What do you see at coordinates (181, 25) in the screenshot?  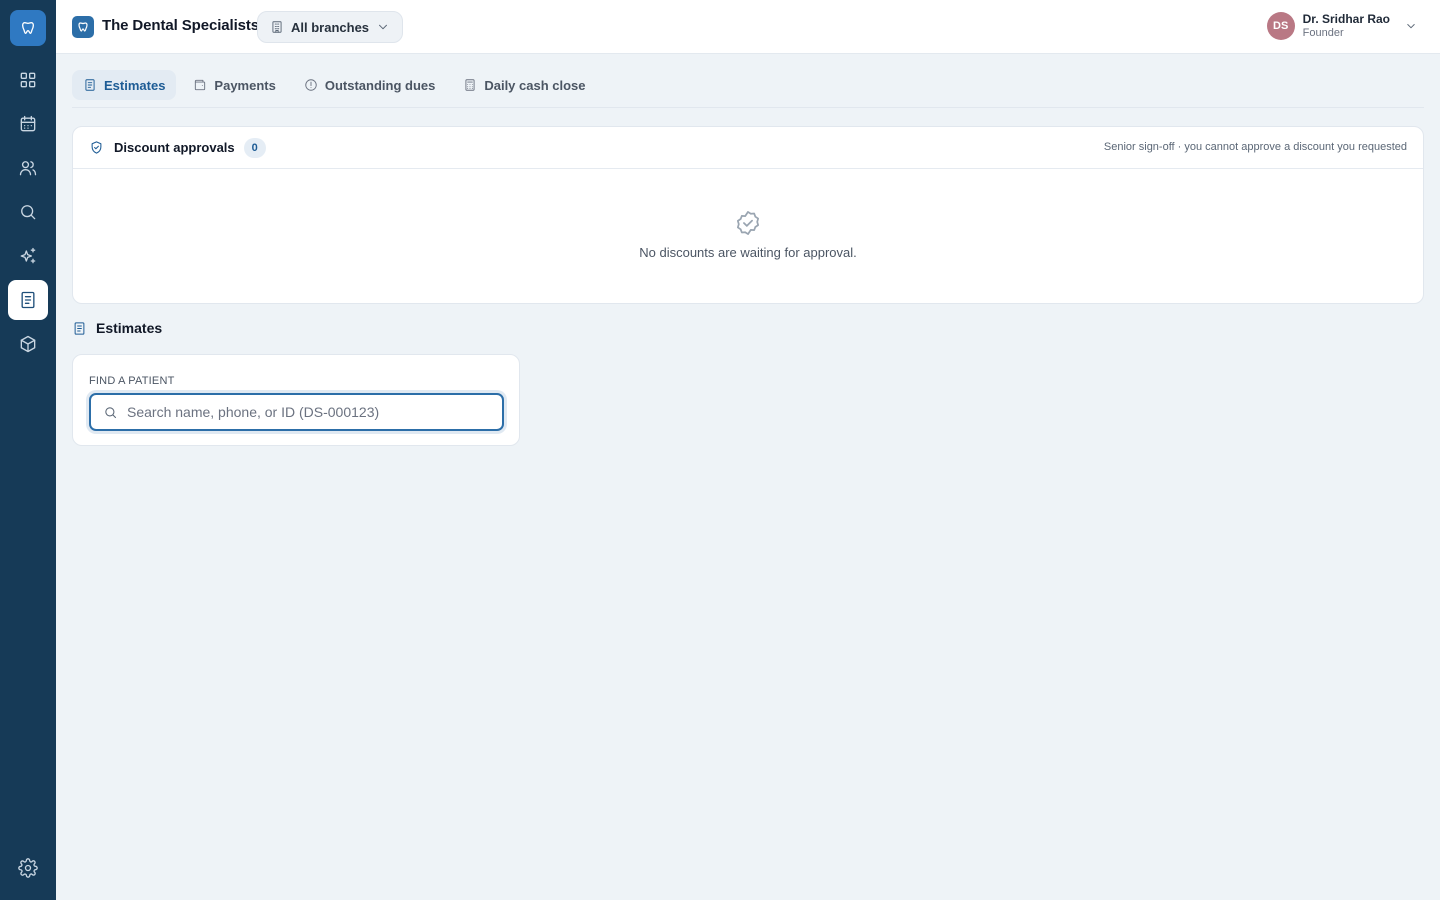 I see `brand-name: The Dental Specialists` at bounding box center [181, 25].